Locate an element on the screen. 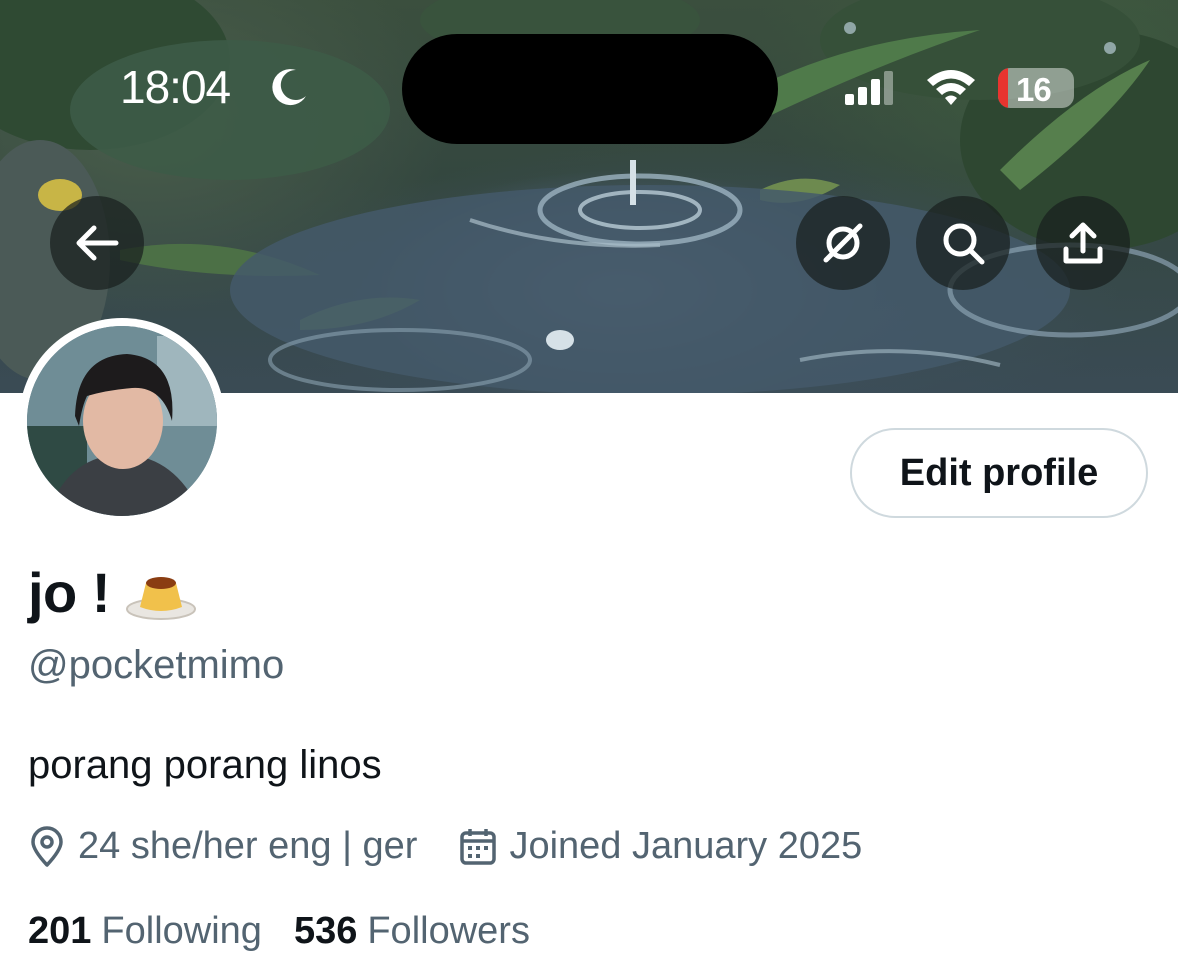  mute-circle-icon is located at coordinates (843, 243).